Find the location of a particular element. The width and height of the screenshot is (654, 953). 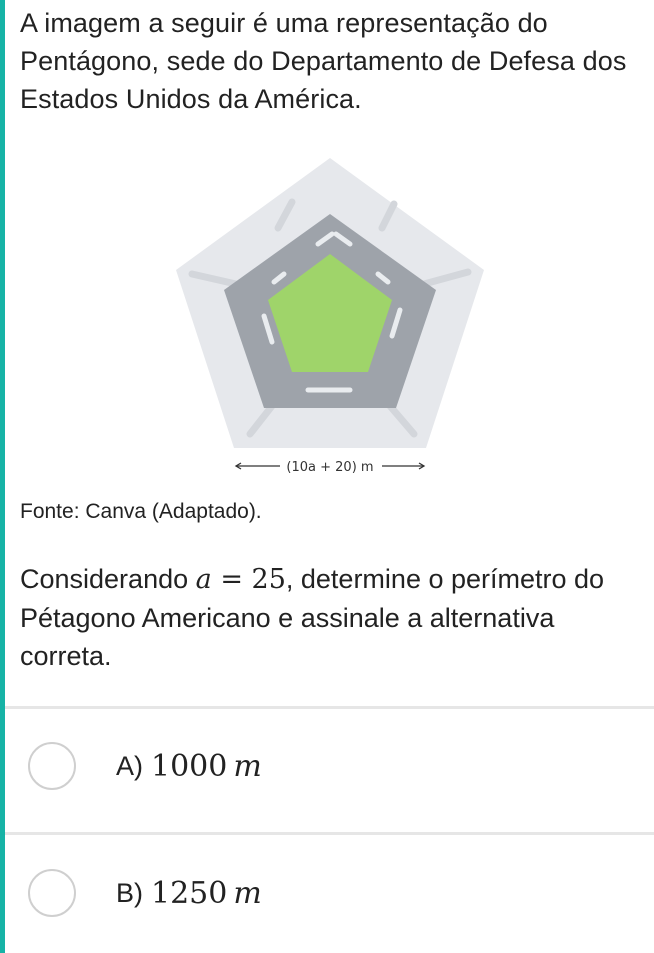

option-b: B) 1250 m is located at coordinates (328, 893).